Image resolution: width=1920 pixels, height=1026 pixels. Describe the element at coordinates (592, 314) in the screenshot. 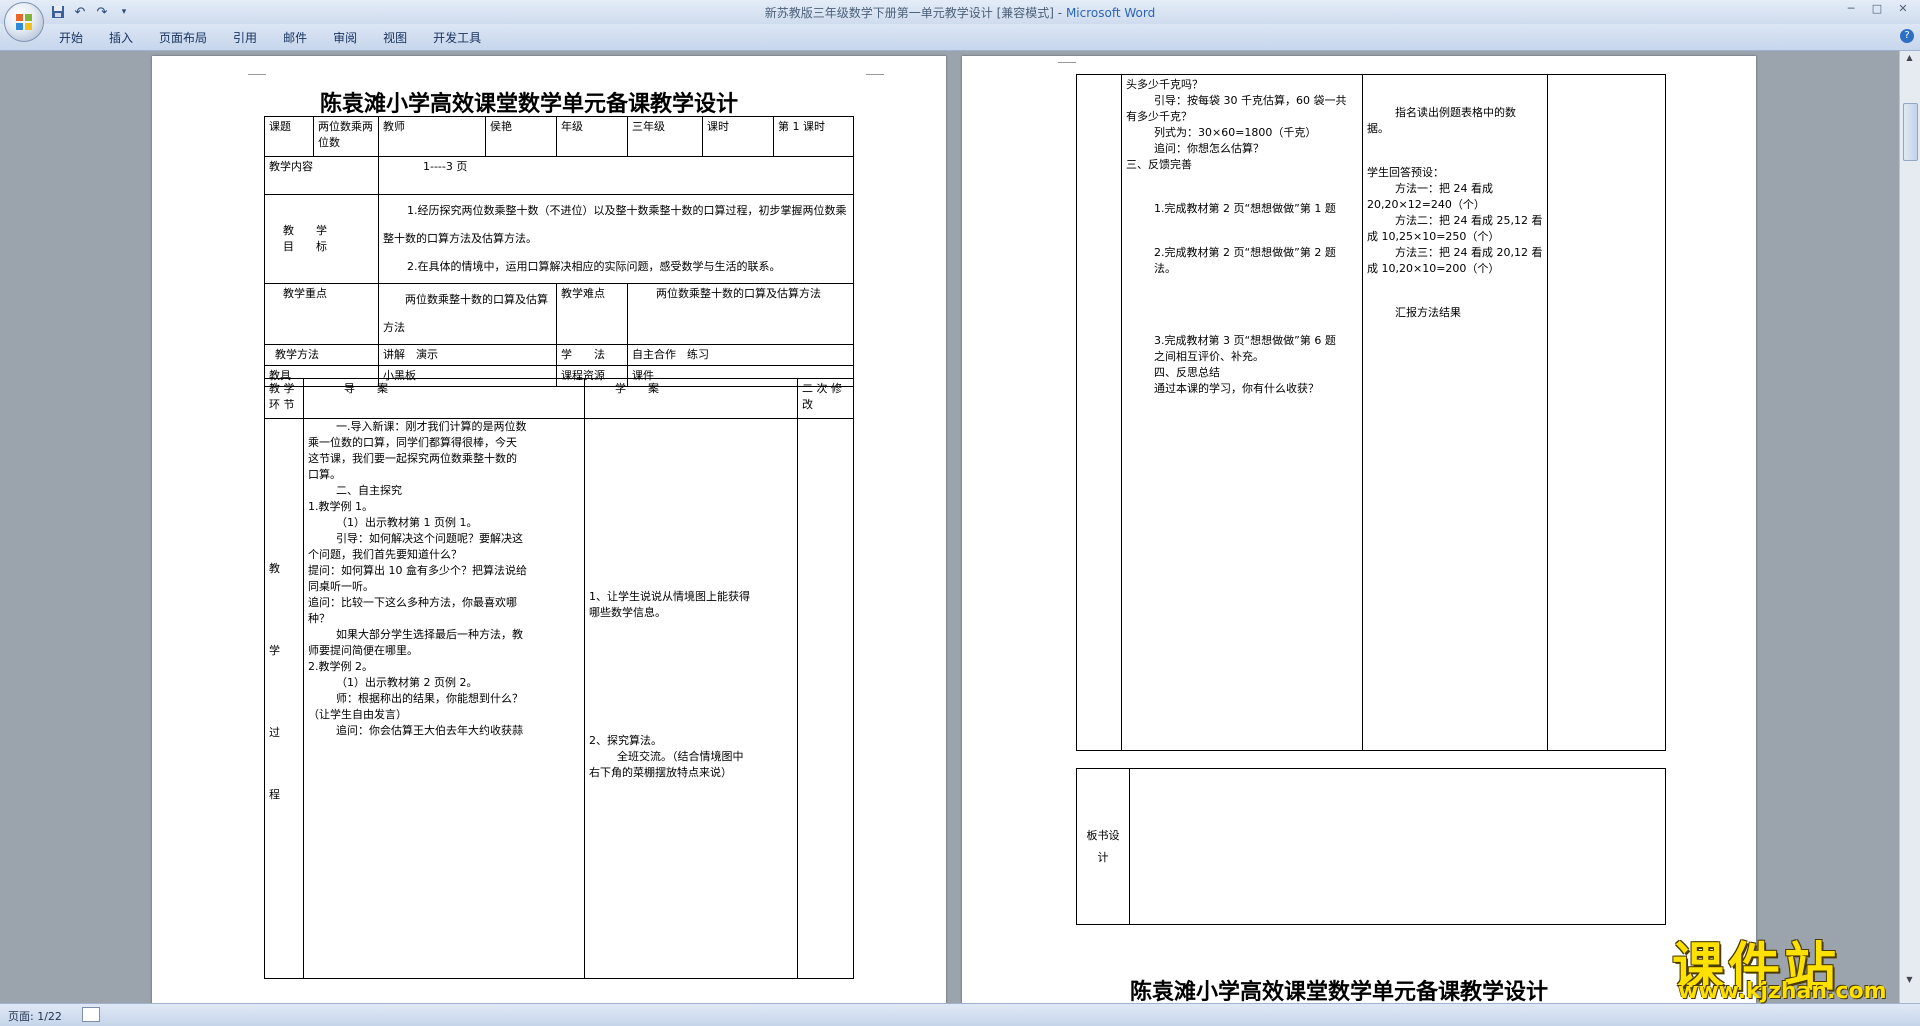

I see `difficulty-label: 教学难点` at that location.